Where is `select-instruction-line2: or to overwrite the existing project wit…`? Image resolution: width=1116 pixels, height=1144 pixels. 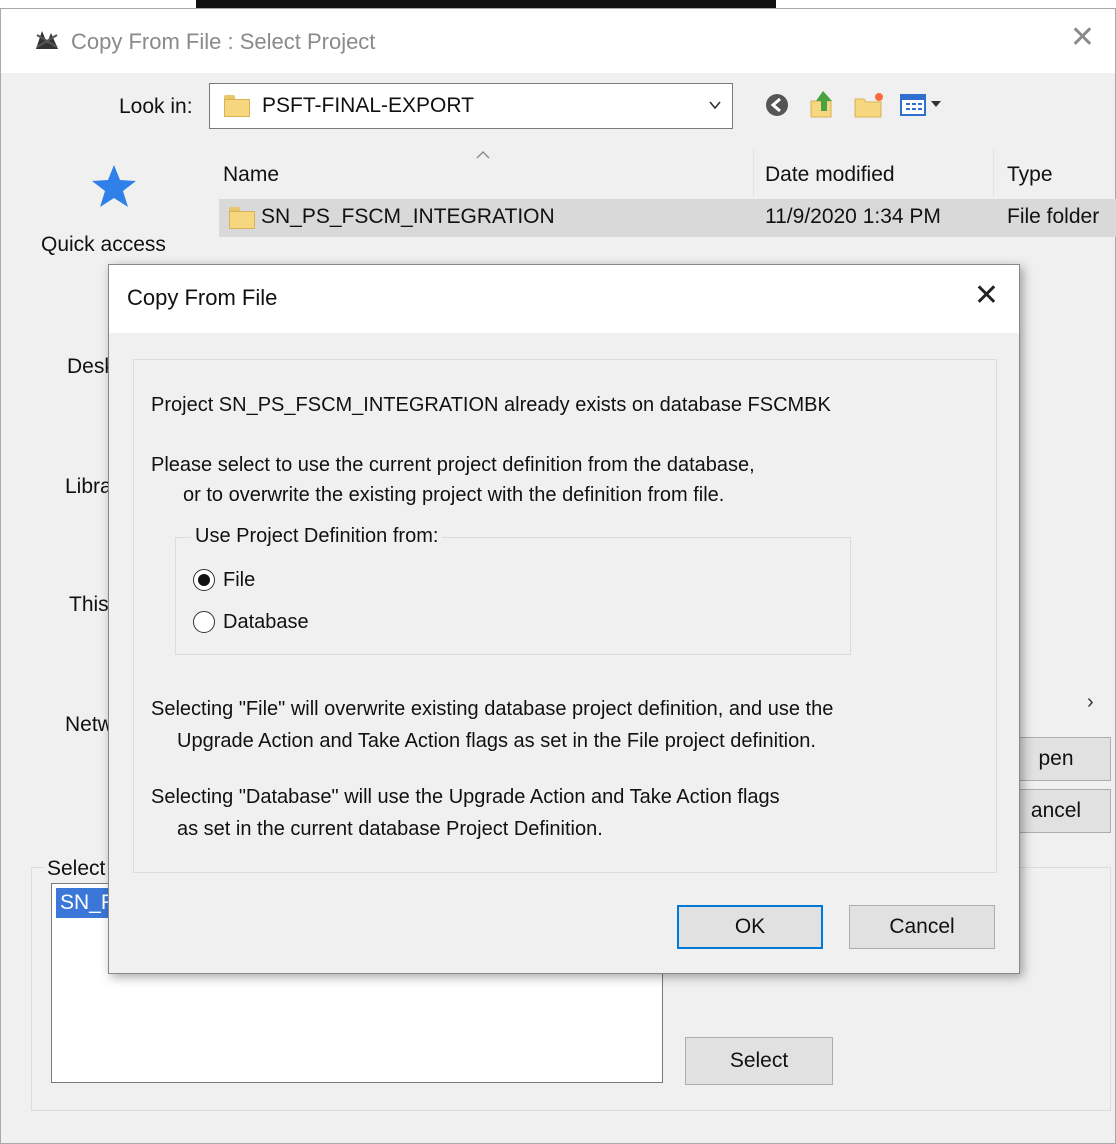 select-instruction-line2: or to overwrite the existing project wit… is located at coordinates (454, 495).